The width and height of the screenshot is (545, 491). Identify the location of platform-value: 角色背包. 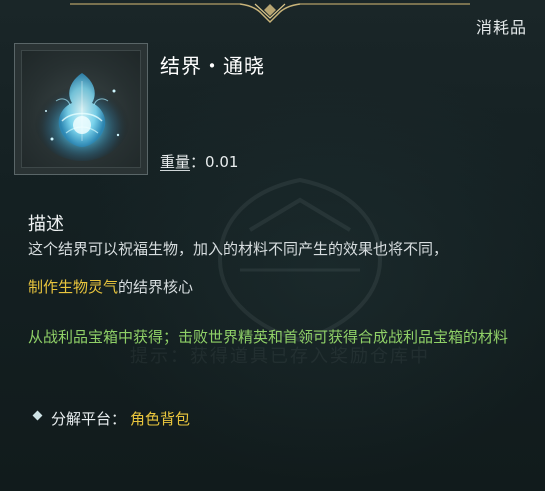
(160, 419).